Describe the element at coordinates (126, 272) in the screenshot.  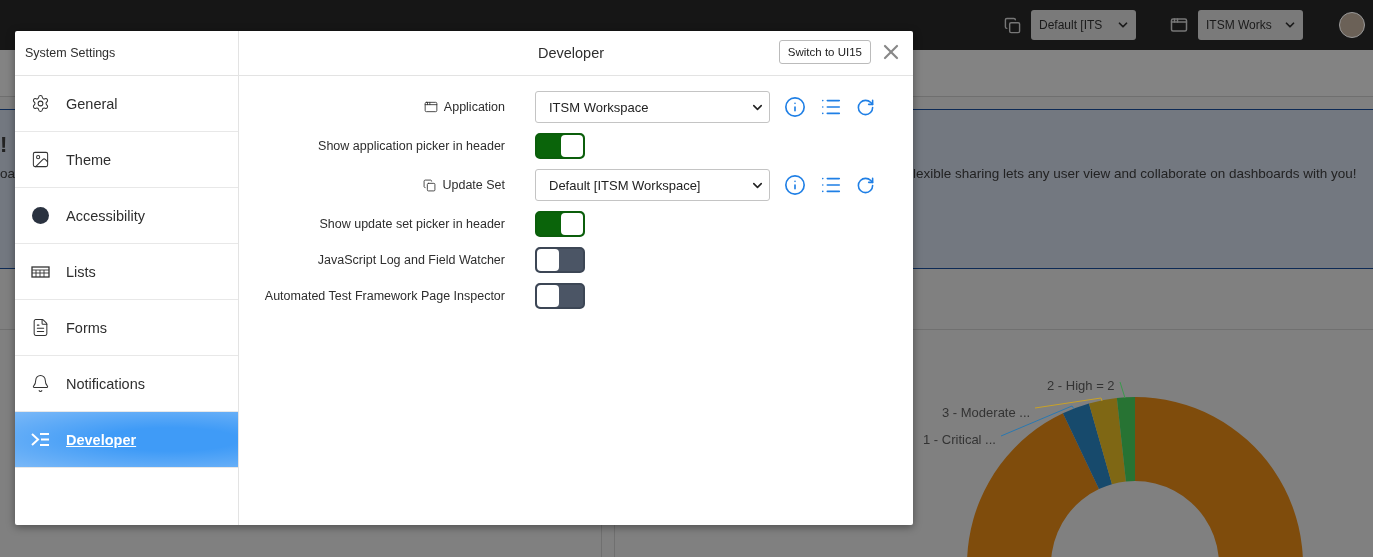
I see `sidebar-item: Lists` at that location.